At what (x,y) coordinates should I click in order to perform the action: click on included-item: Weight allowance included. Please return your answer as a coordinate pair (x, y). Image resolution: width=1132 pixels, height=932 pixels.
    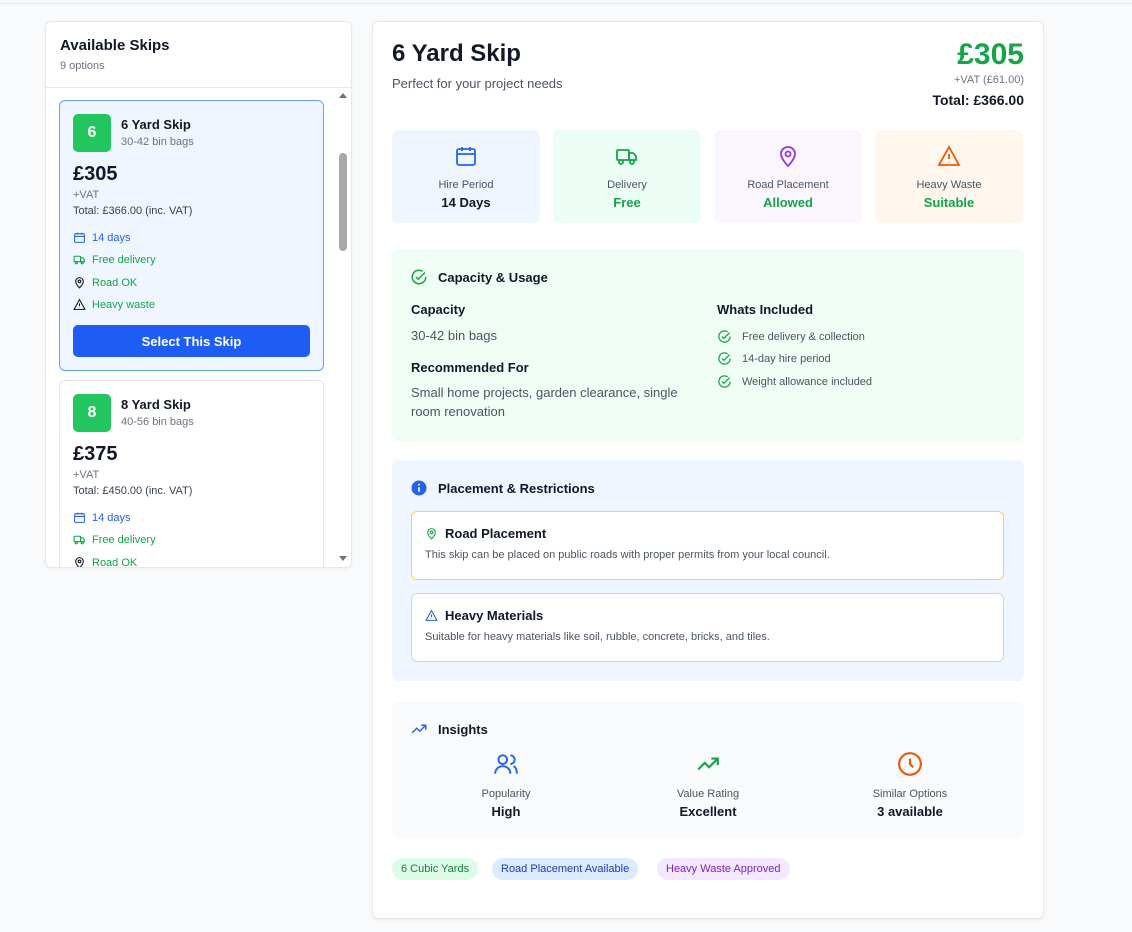
    Looking at the image, I should click on (794, 381).